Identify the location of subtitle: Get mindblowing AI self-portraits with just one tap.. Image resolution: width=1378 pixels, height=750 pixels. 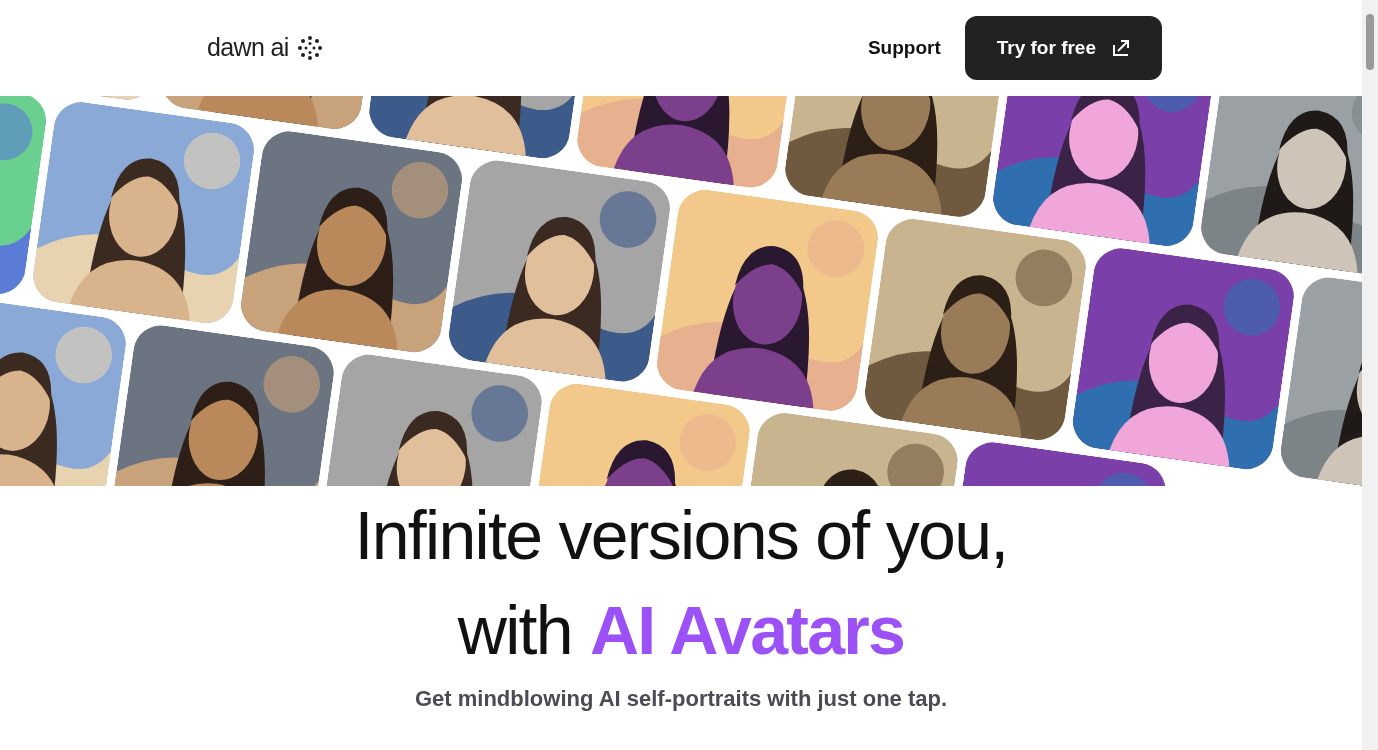
(681, 699).